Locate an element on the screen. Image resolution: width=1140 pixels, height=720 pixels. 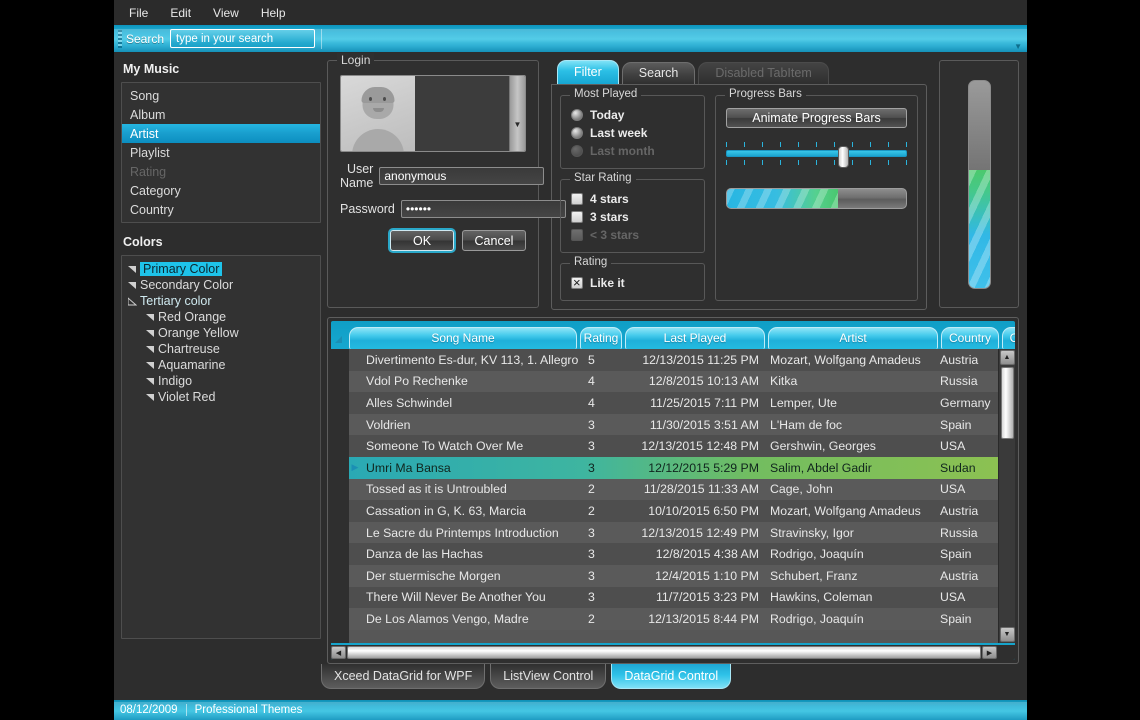
vertical-progress-bar is located at coordinates (979, 184).